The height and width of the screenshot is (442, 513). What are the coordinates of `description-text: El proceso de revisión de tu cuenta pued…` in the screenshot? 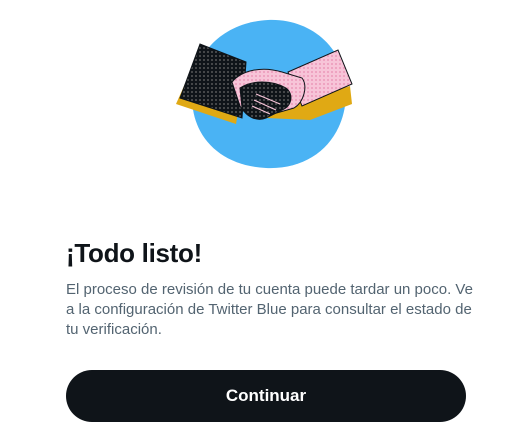 It's located at (269, 309).